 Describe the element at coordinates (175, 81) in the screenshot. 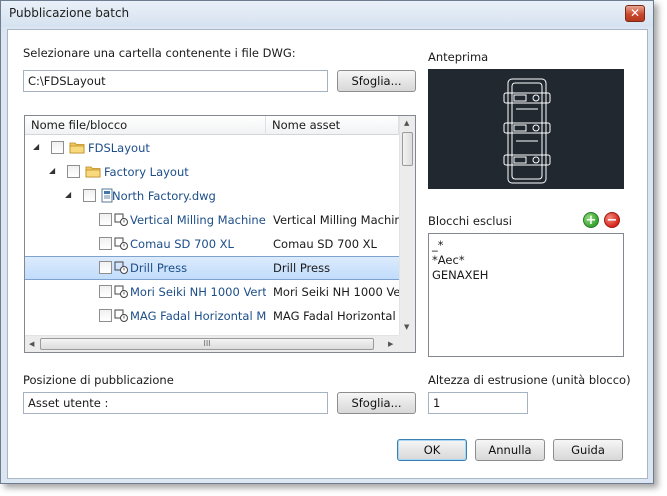

I see `folder-path-input: C:\FDSLayout` at that location.